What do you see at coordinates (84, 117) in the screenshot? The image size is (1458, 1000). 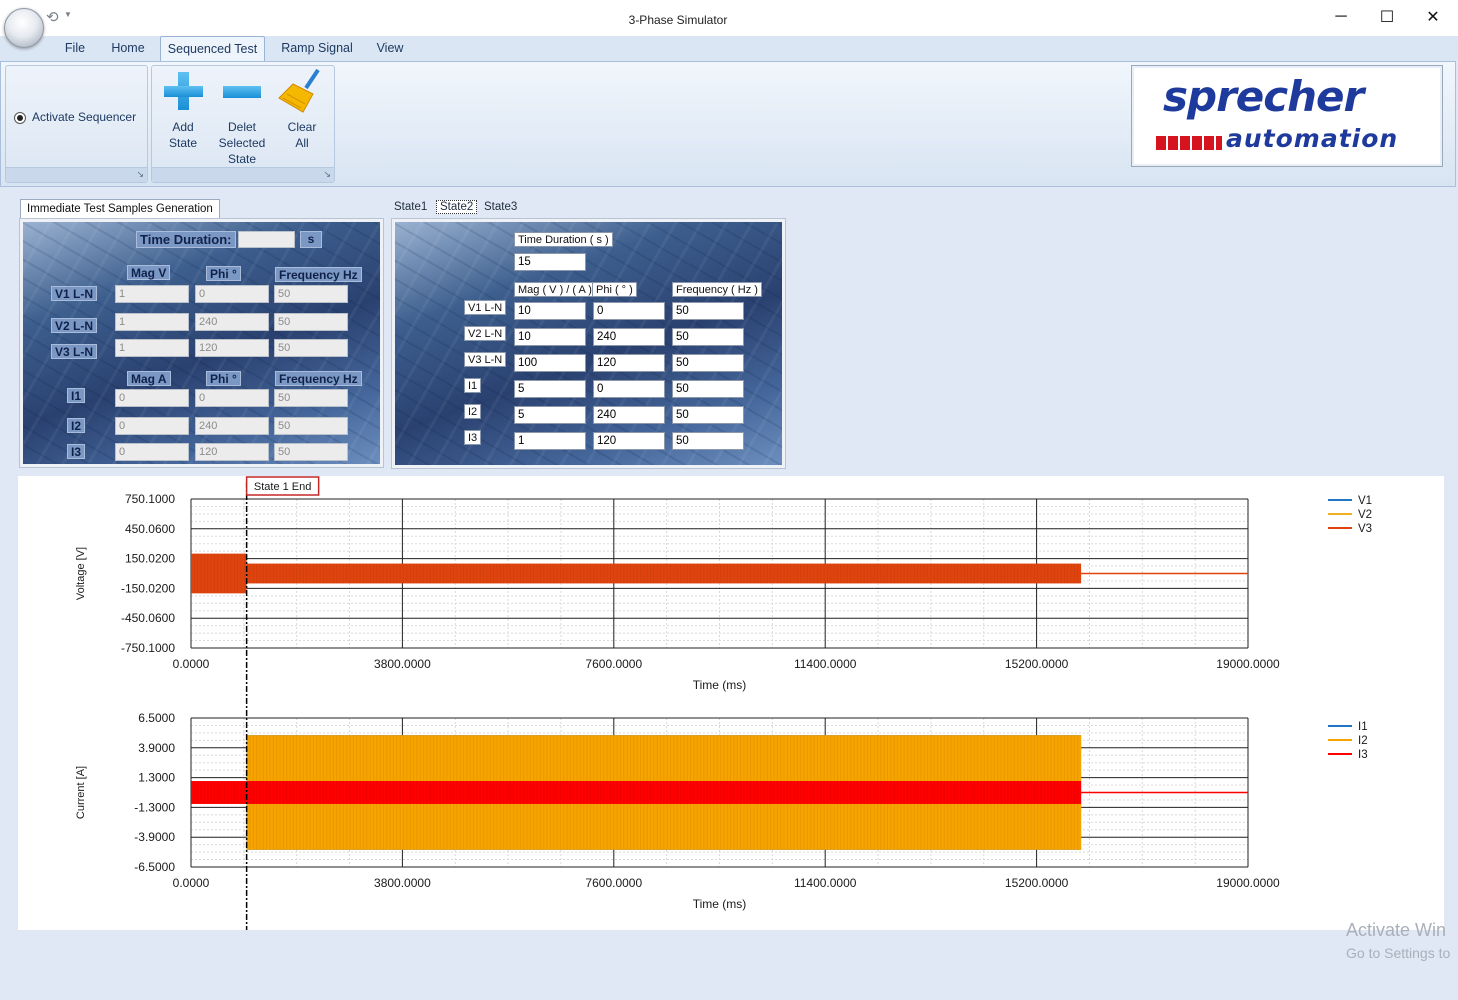 I see `activate-sequencer-label: Activate Sequencer` at bounding box center [84, 117].